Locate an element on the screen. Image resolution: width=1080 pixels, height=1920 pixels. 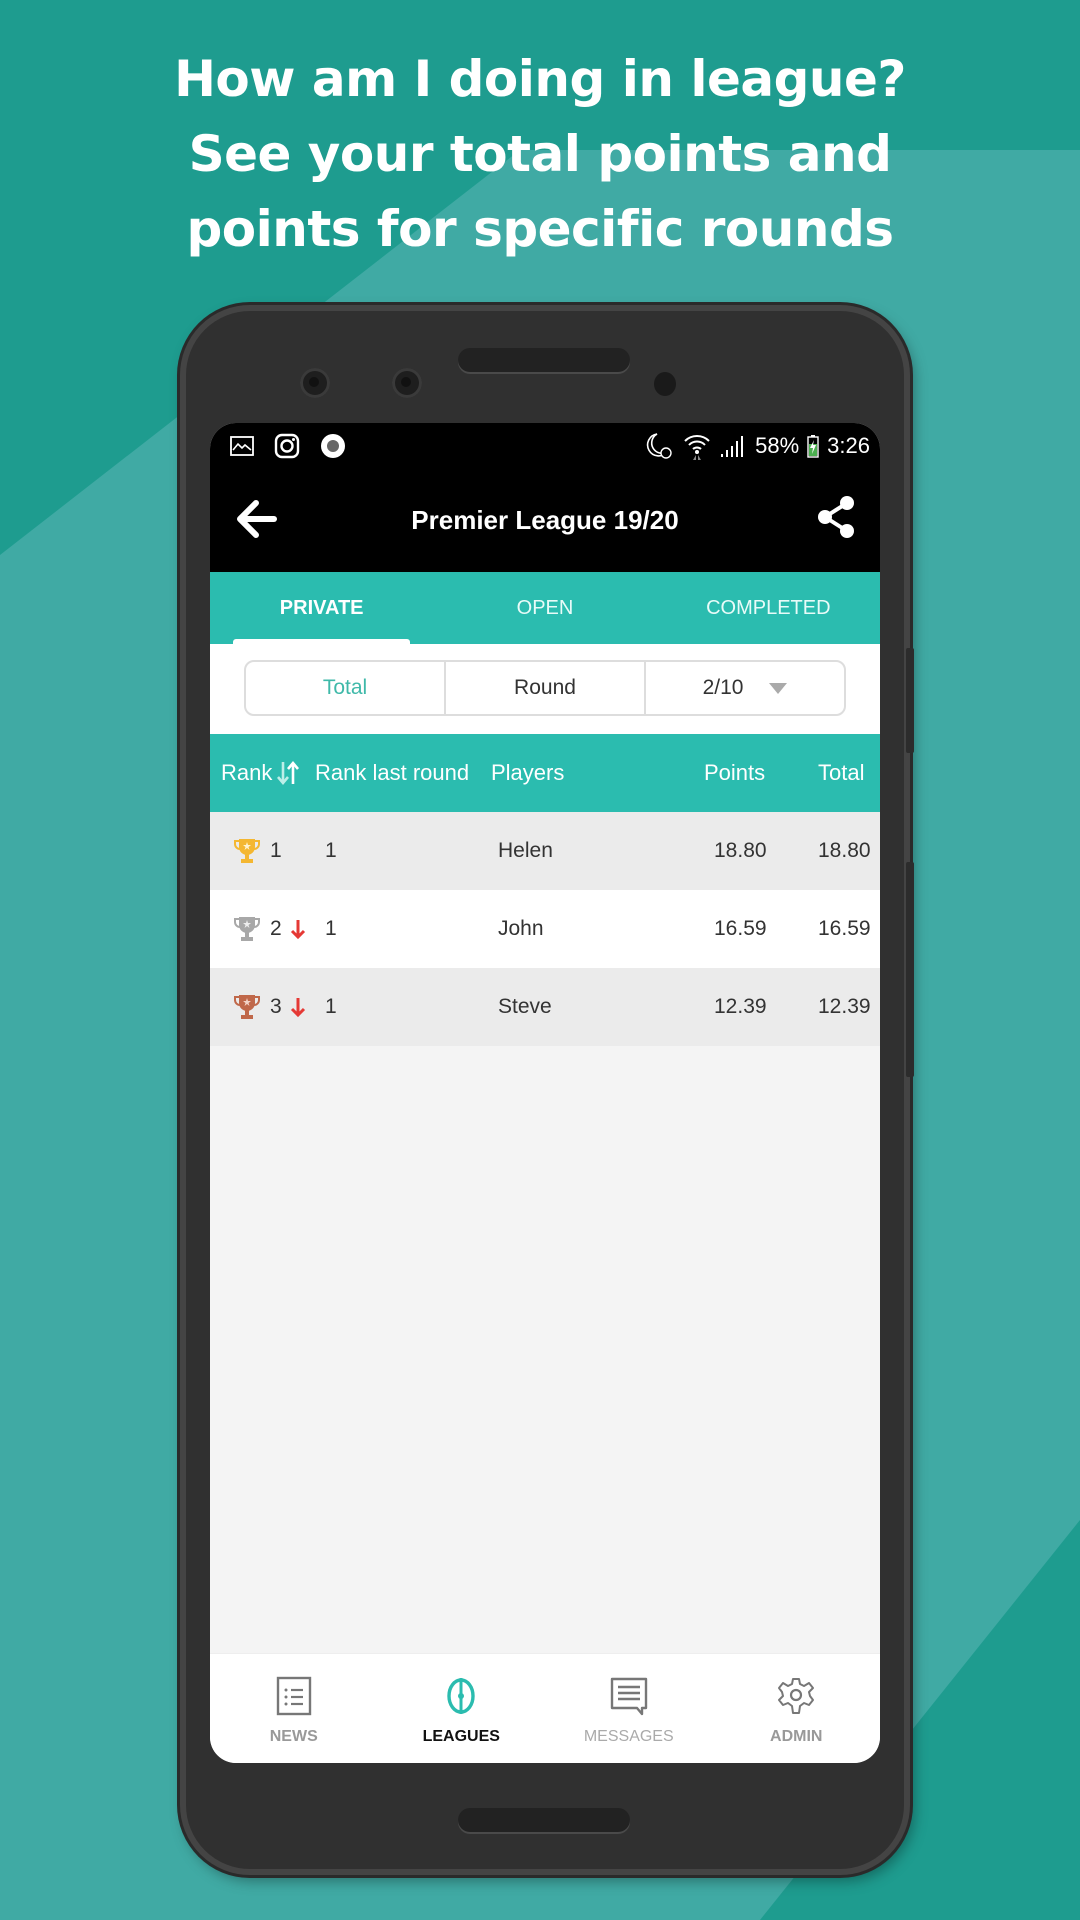
wifi-icon is located at coordinates (697, 447).